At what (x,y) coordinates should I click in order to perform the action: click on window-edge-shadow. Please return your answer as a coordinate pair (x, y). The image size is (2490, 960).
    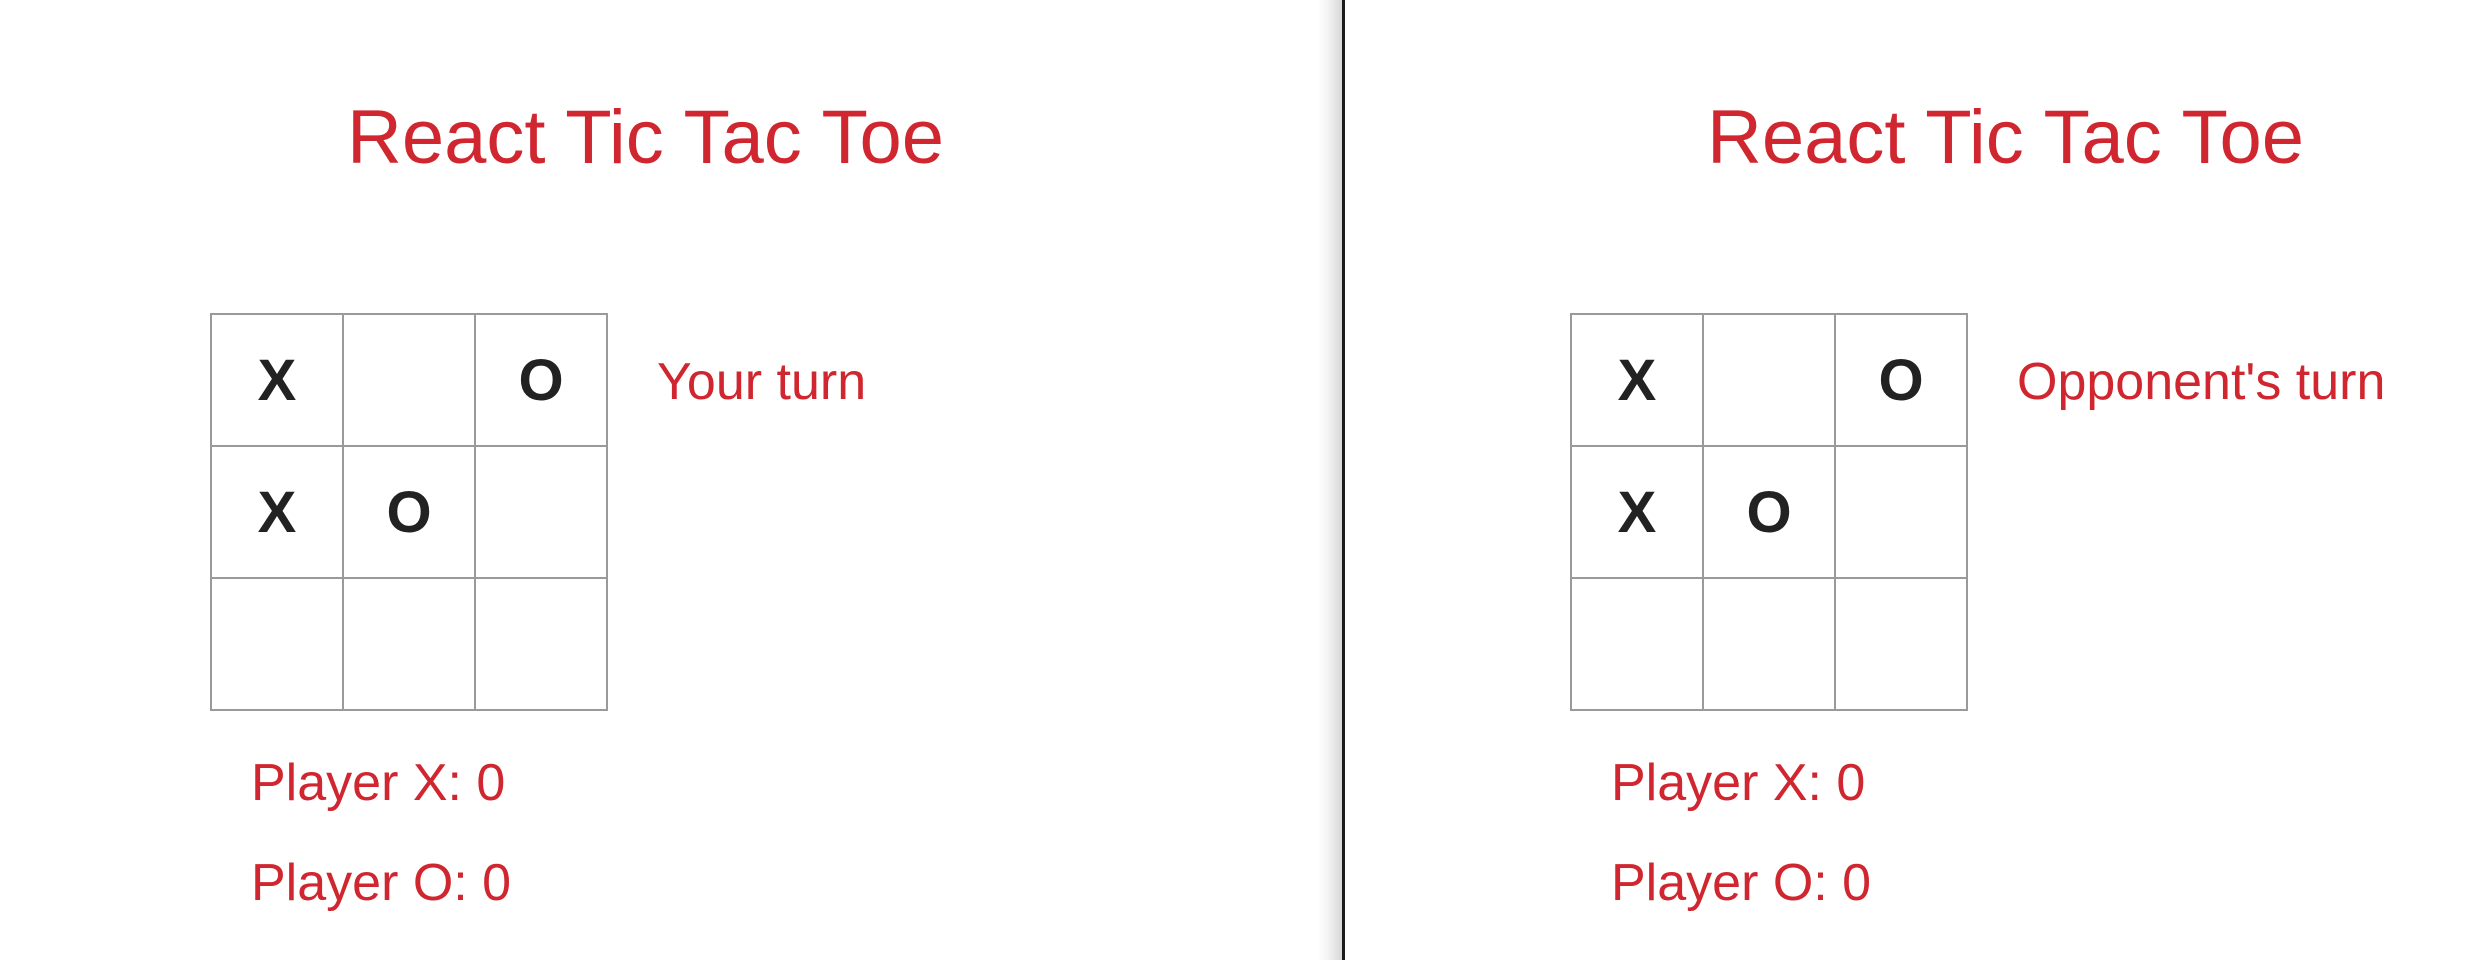
    Looking at the image, I should click on (1330, 480).